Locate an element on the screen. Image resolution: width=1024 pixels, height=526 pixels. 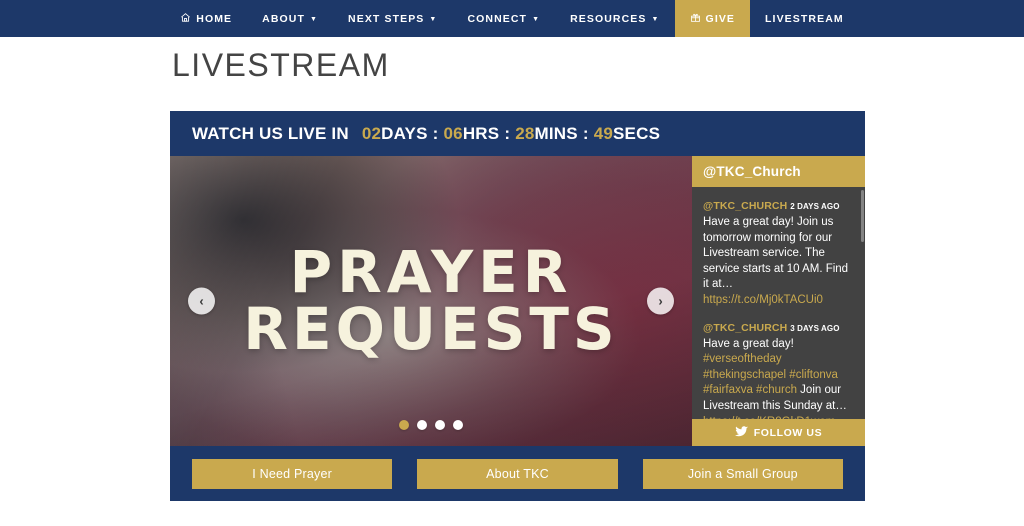
twitter-bird-icon is located at coordinates (741, 432).